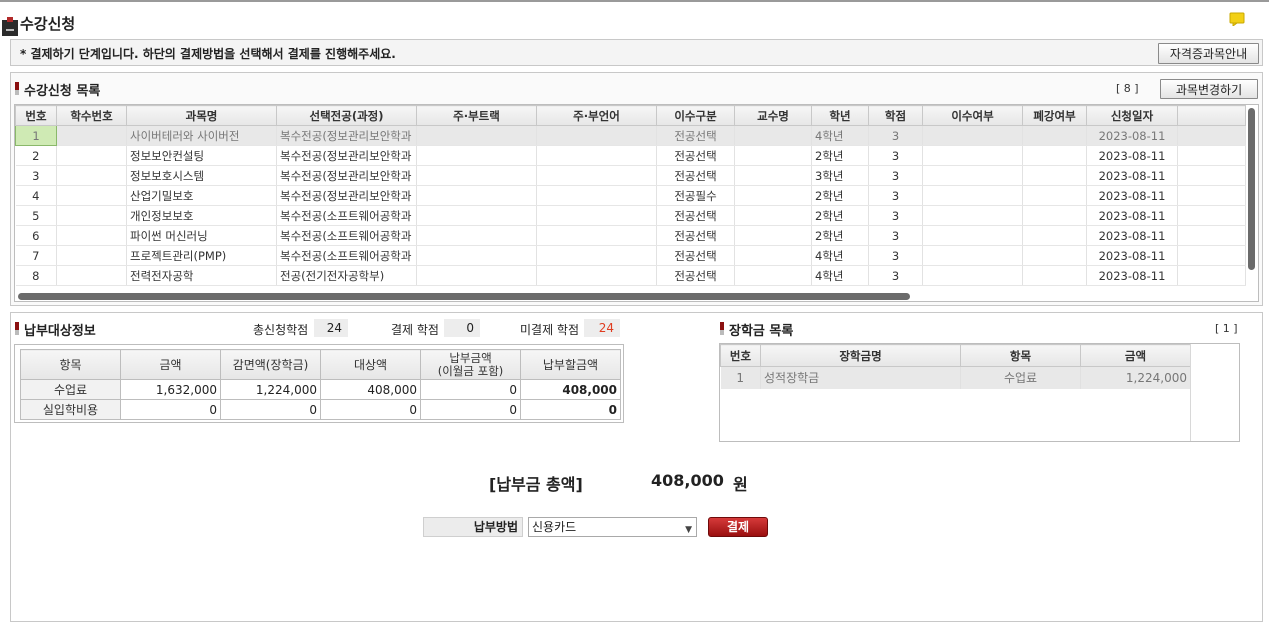  I want to click on course-name: 정보보호시스템, so click(201, 175).